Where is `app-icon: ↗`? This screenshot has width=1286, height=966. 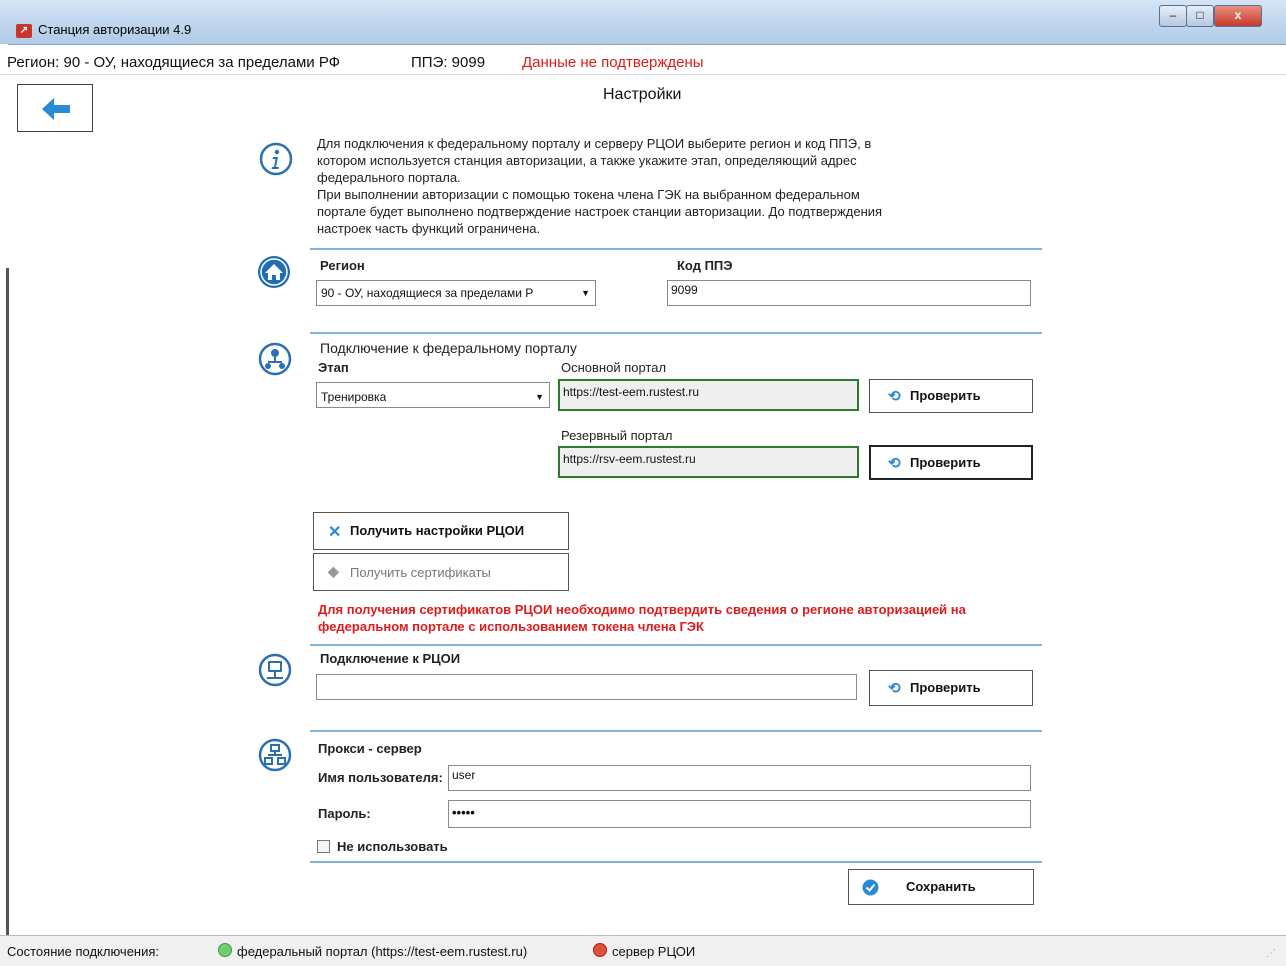
app-icon: ↗ is located at coordinates (24, 31).